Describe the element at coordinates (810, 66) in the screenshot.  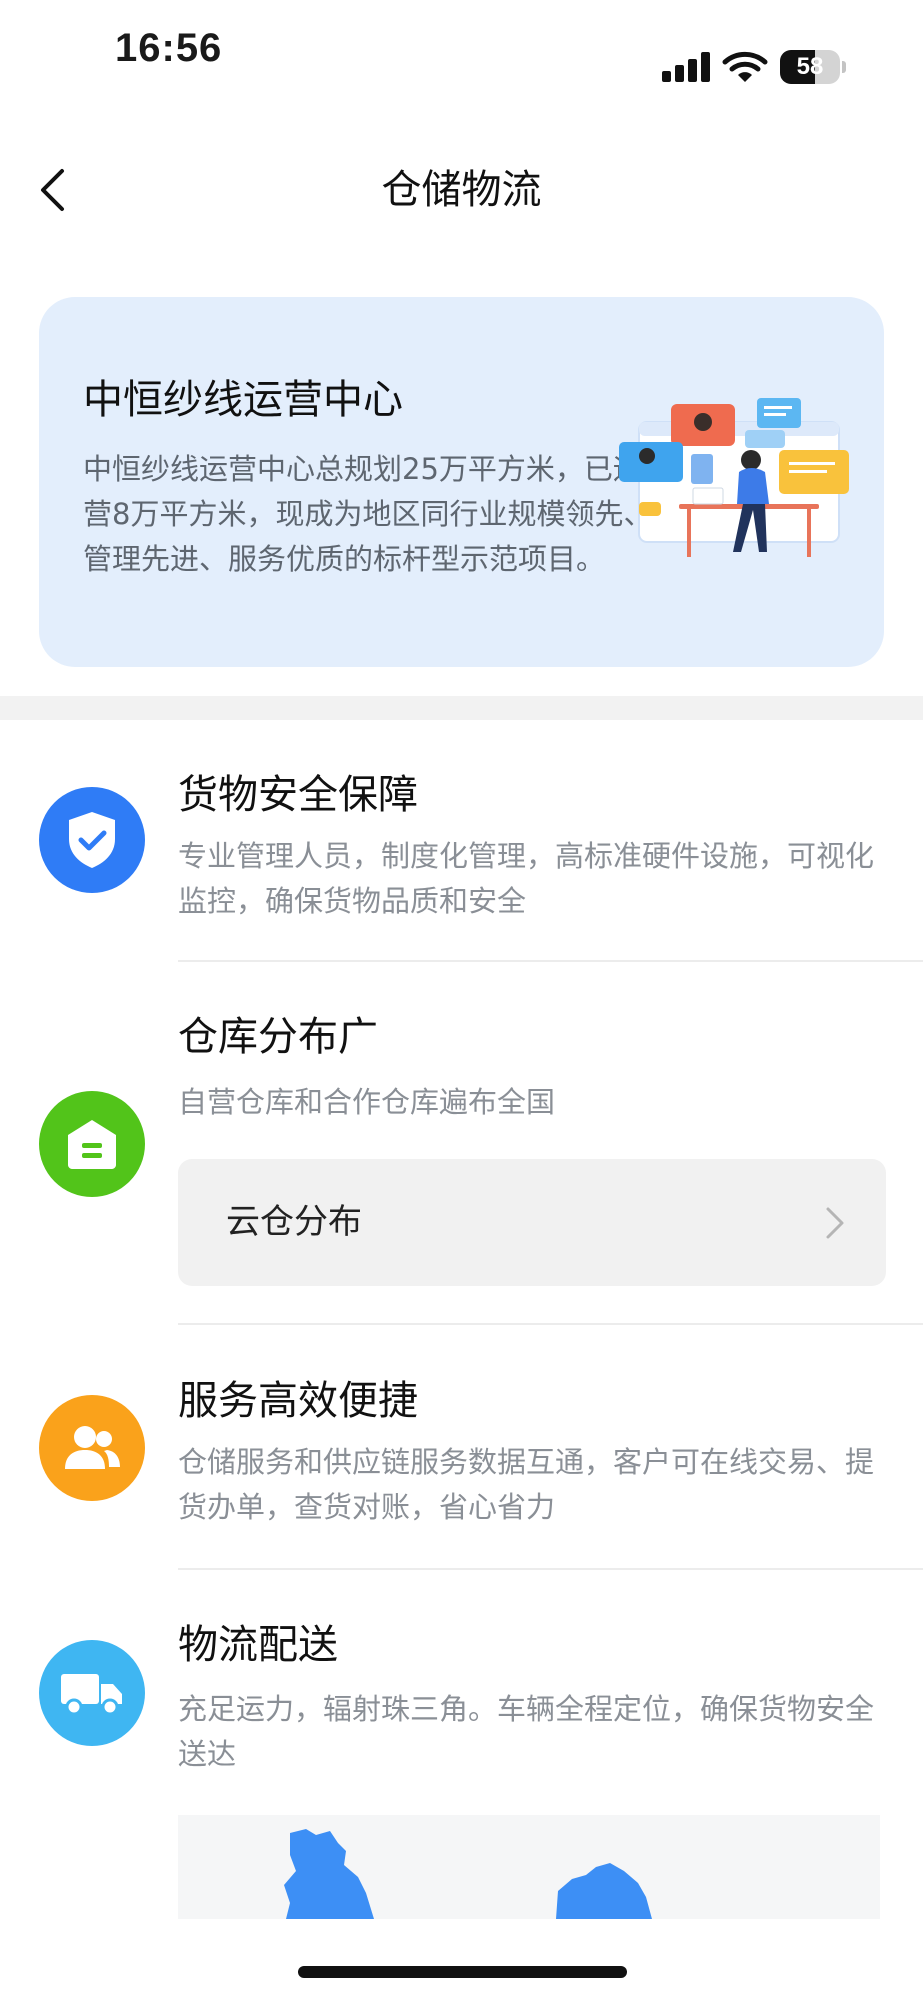
I see `battery-level: 58` at that location.